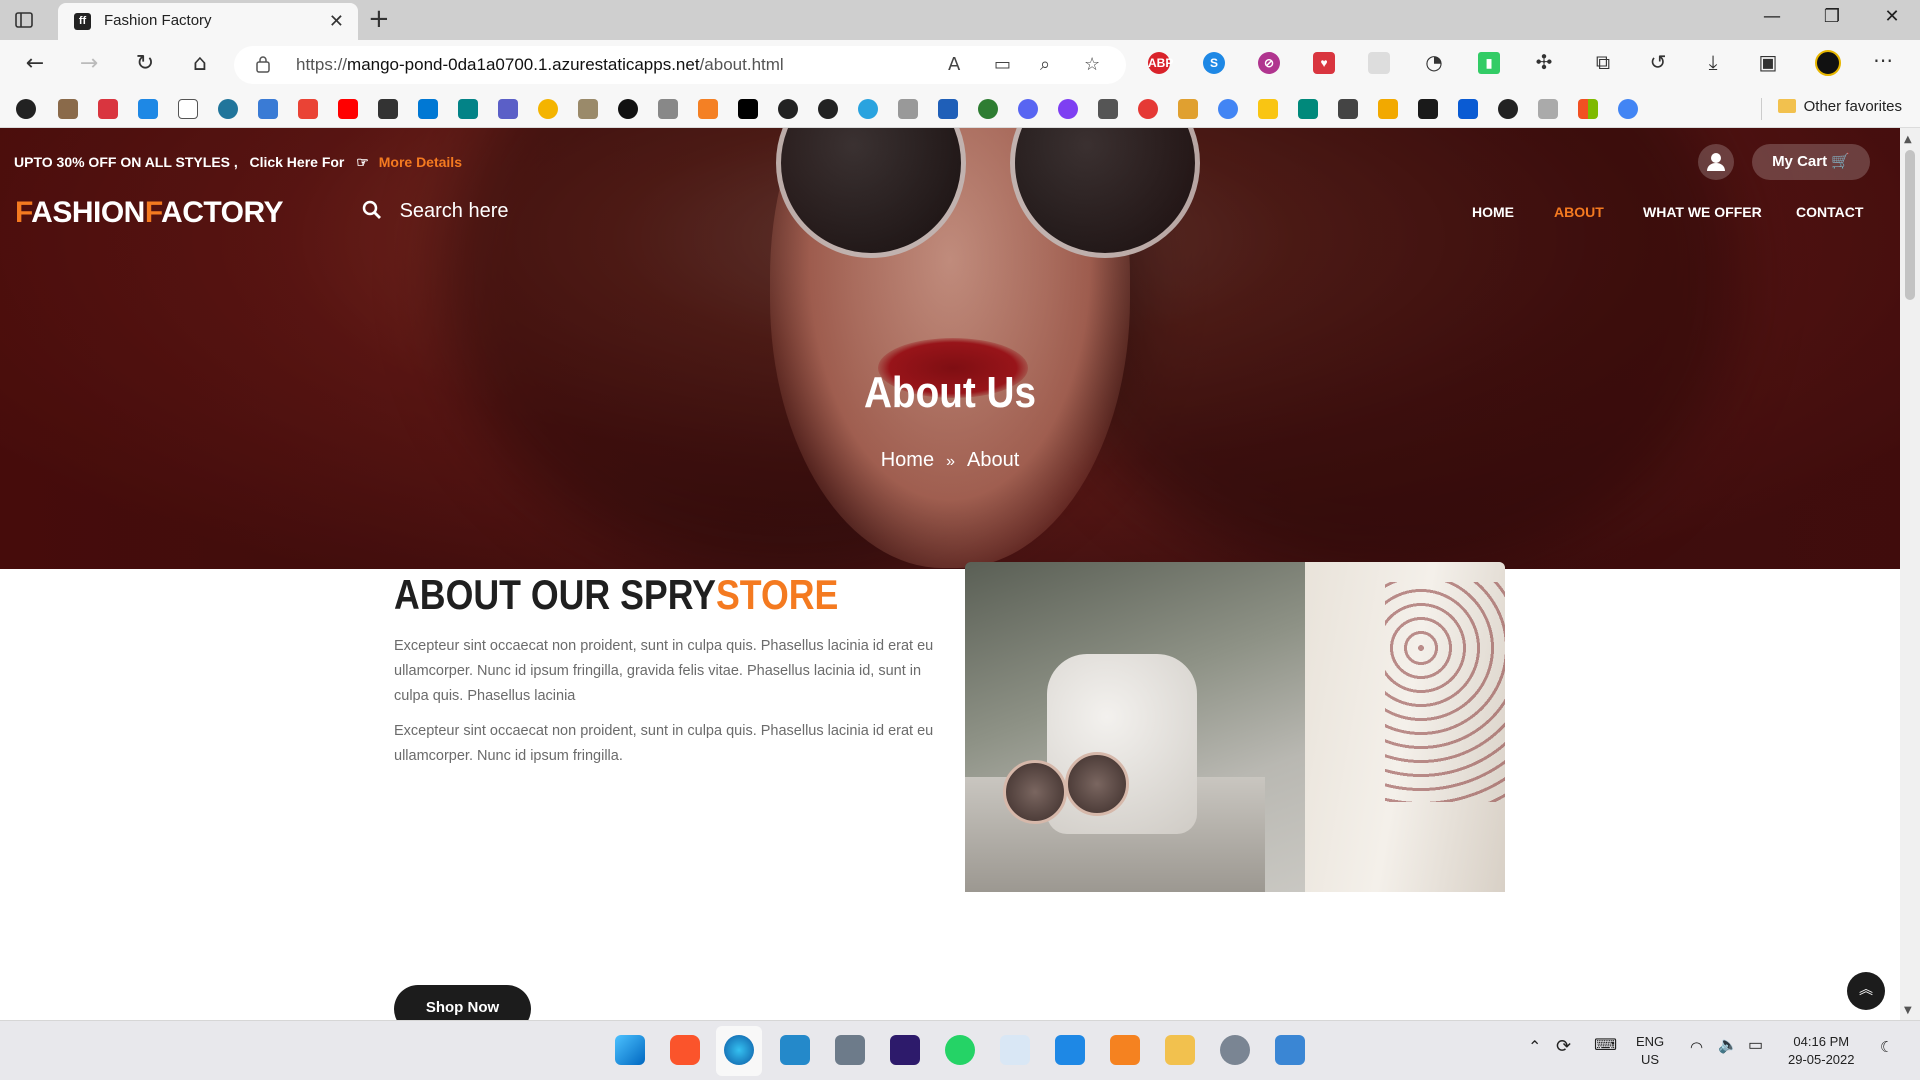  I want to click on bookmark-gmail-icon, so click(308, 109).